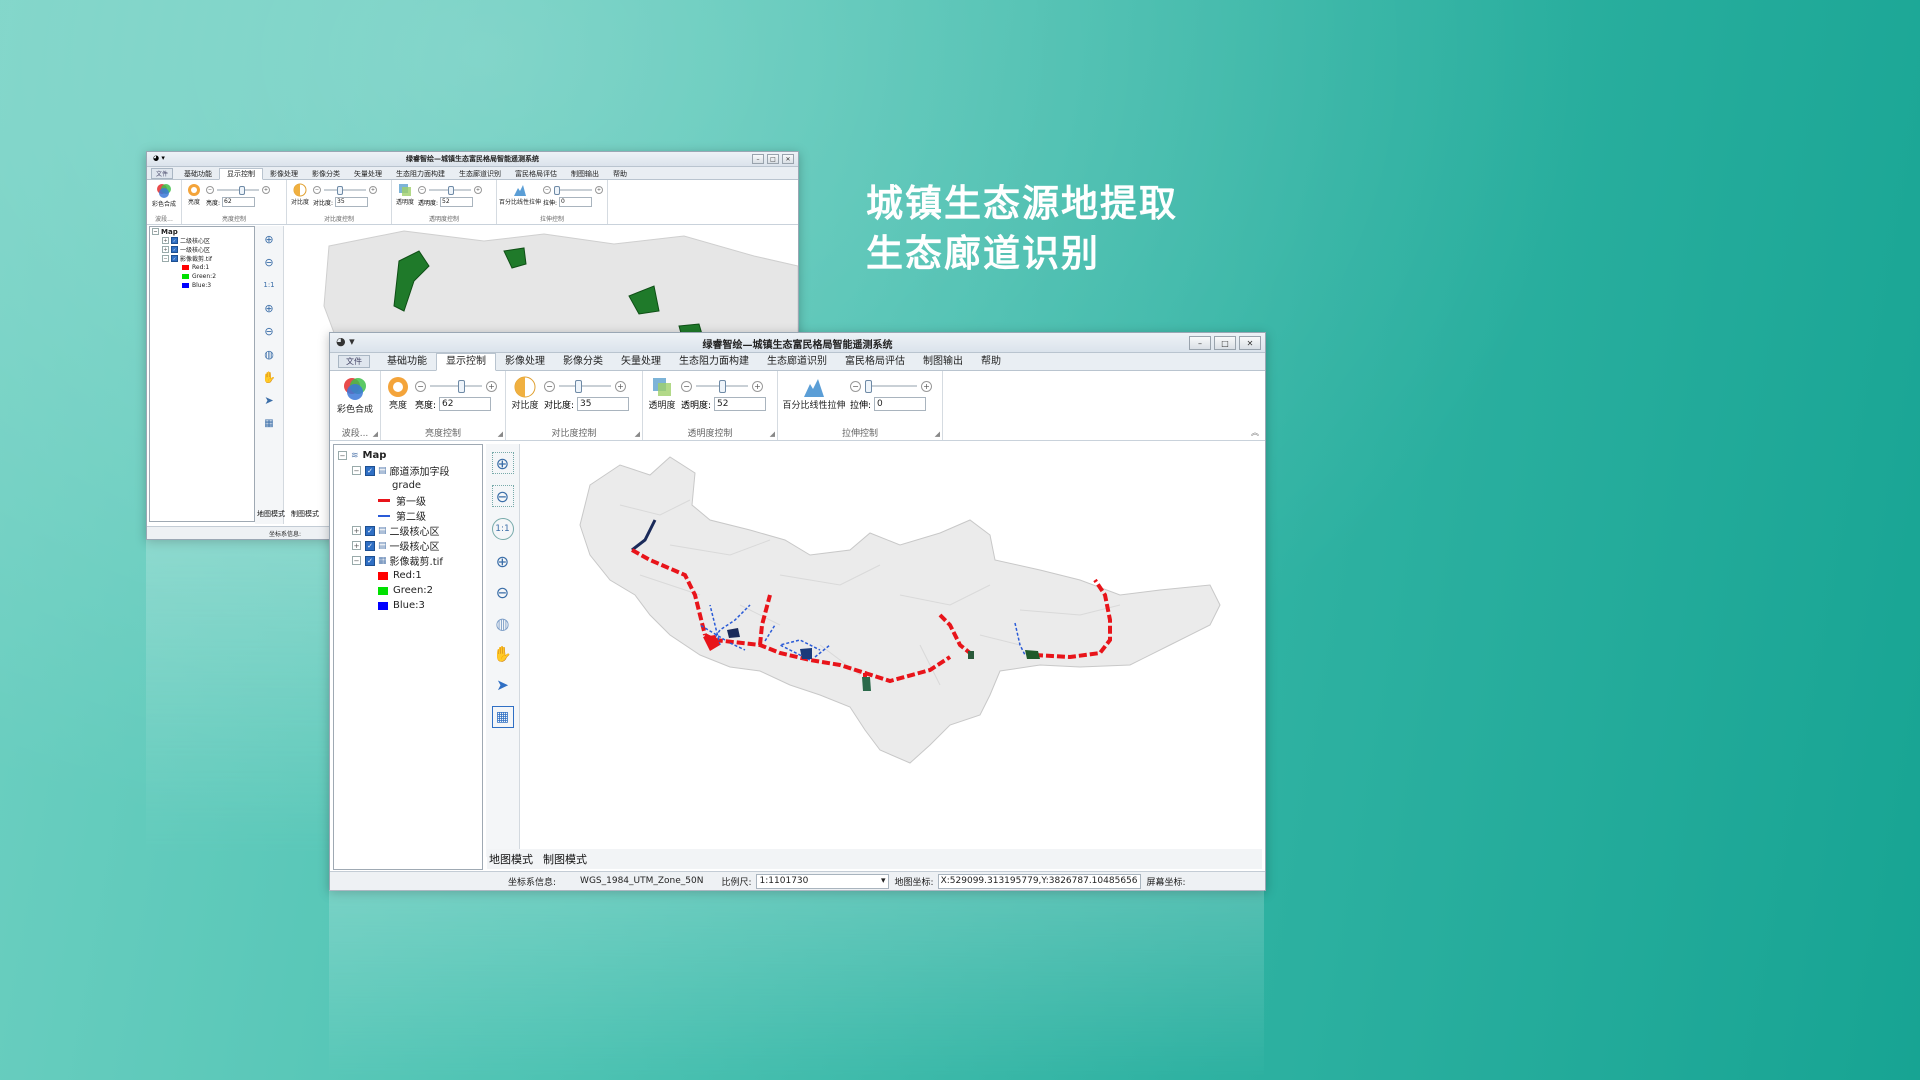  Describe the element at coordinates (408, 530) in the screenshot. I see `tree-layer-core2: + ✓ ▤ 二级核心区` at that location.